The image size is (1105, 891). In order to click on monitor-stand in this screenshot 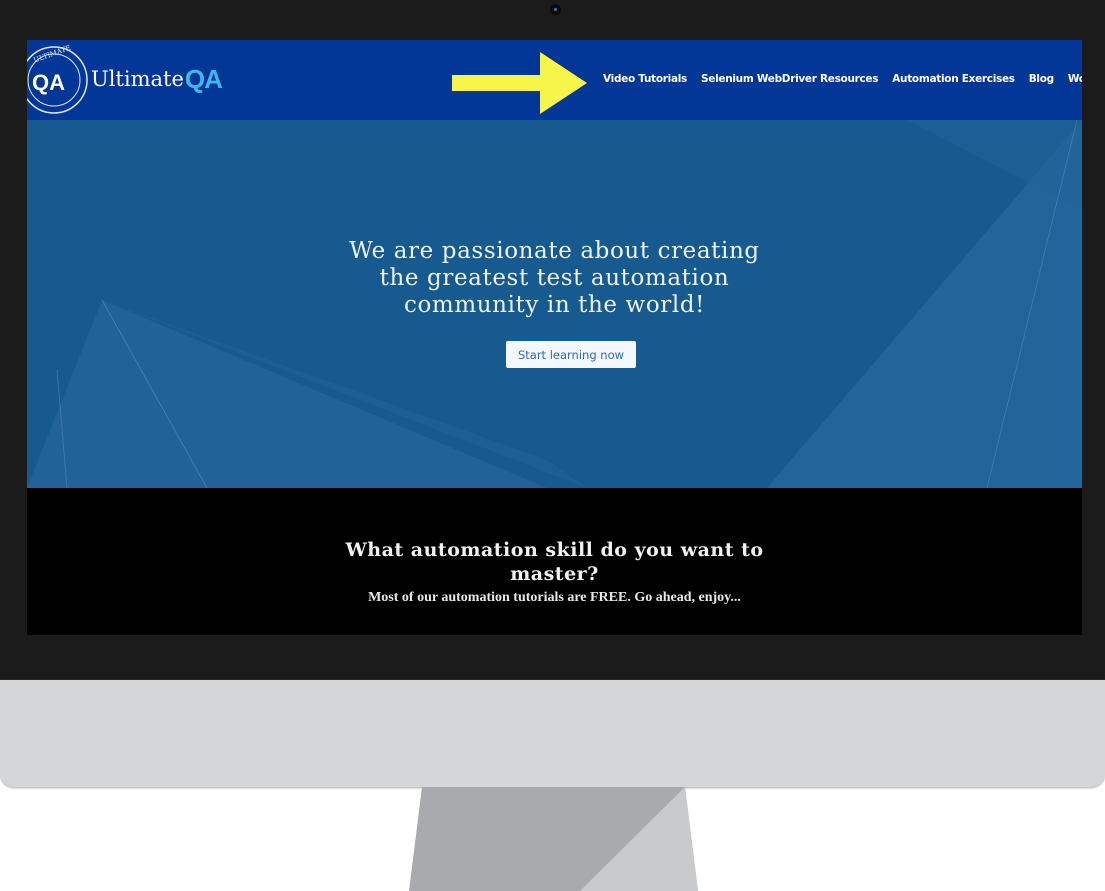, I will do `click(553, 839)`.